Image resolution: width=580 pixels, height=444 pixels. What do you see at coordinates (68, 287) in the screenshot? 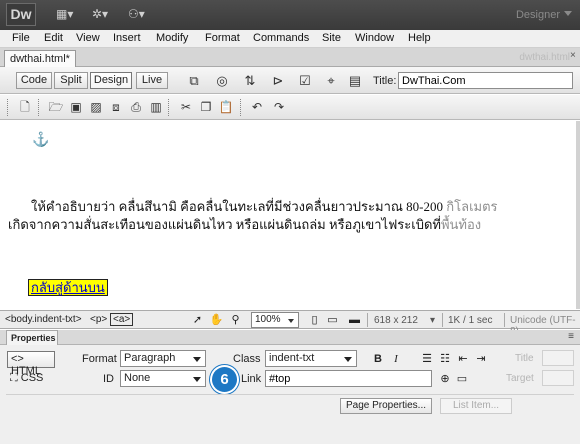
I see `back-to-top-link: กลับสู่ด้านบน` at bounding box center [68, 287].